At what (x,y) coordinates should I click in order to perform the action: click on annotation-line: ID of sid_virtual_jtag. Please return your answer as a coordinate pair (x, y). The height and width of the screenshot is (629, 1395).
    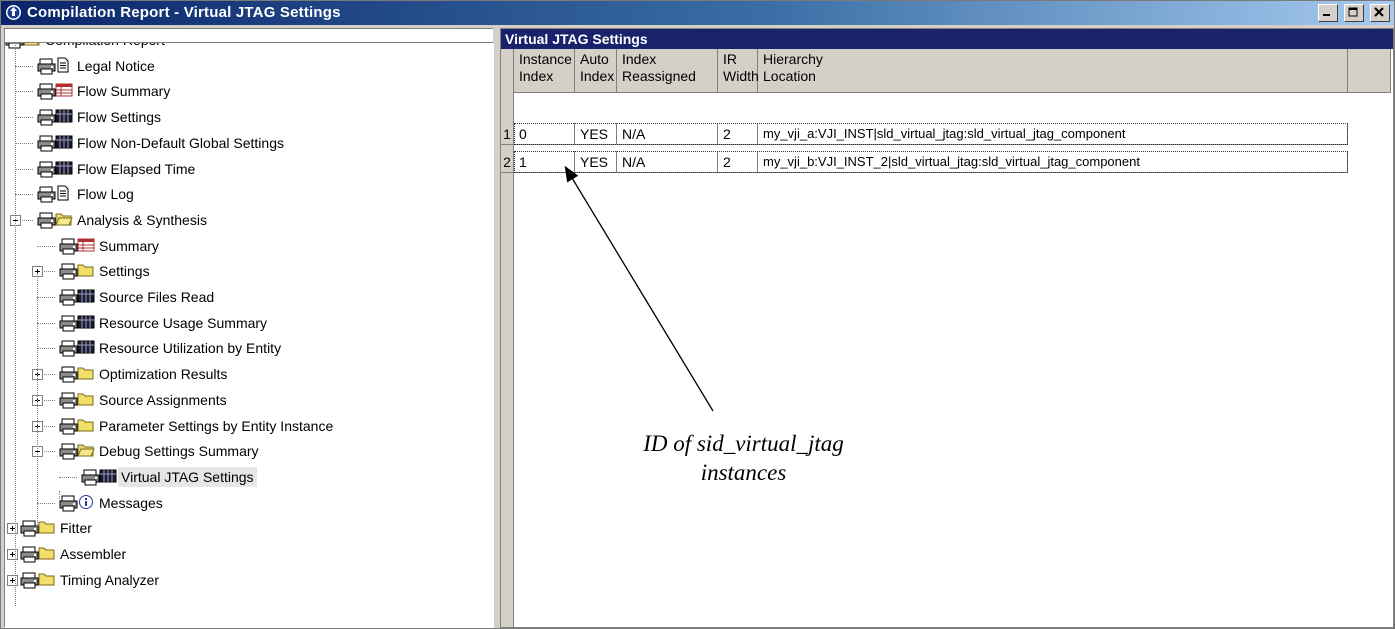
    Looking at the image, I should click on (743, 443).